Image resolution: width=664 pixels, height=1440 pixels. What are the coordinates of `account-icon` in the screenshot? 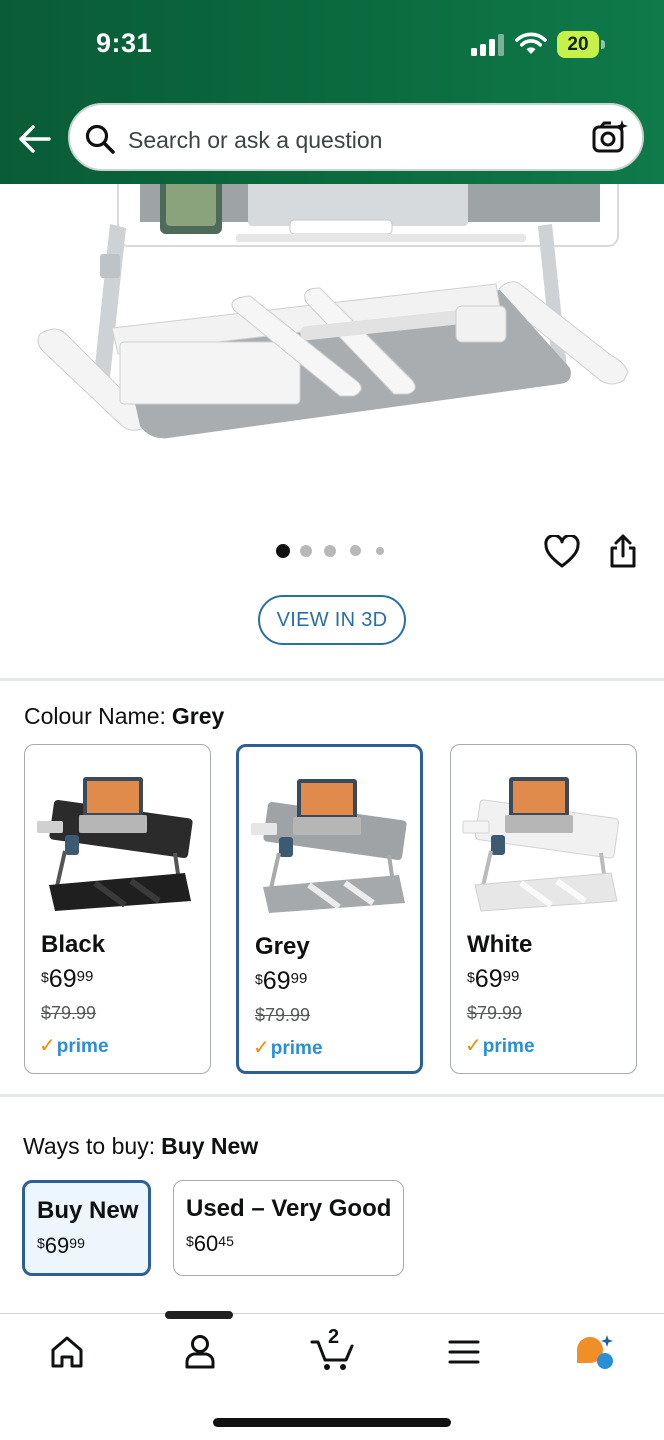 It's located at (200, 1352).